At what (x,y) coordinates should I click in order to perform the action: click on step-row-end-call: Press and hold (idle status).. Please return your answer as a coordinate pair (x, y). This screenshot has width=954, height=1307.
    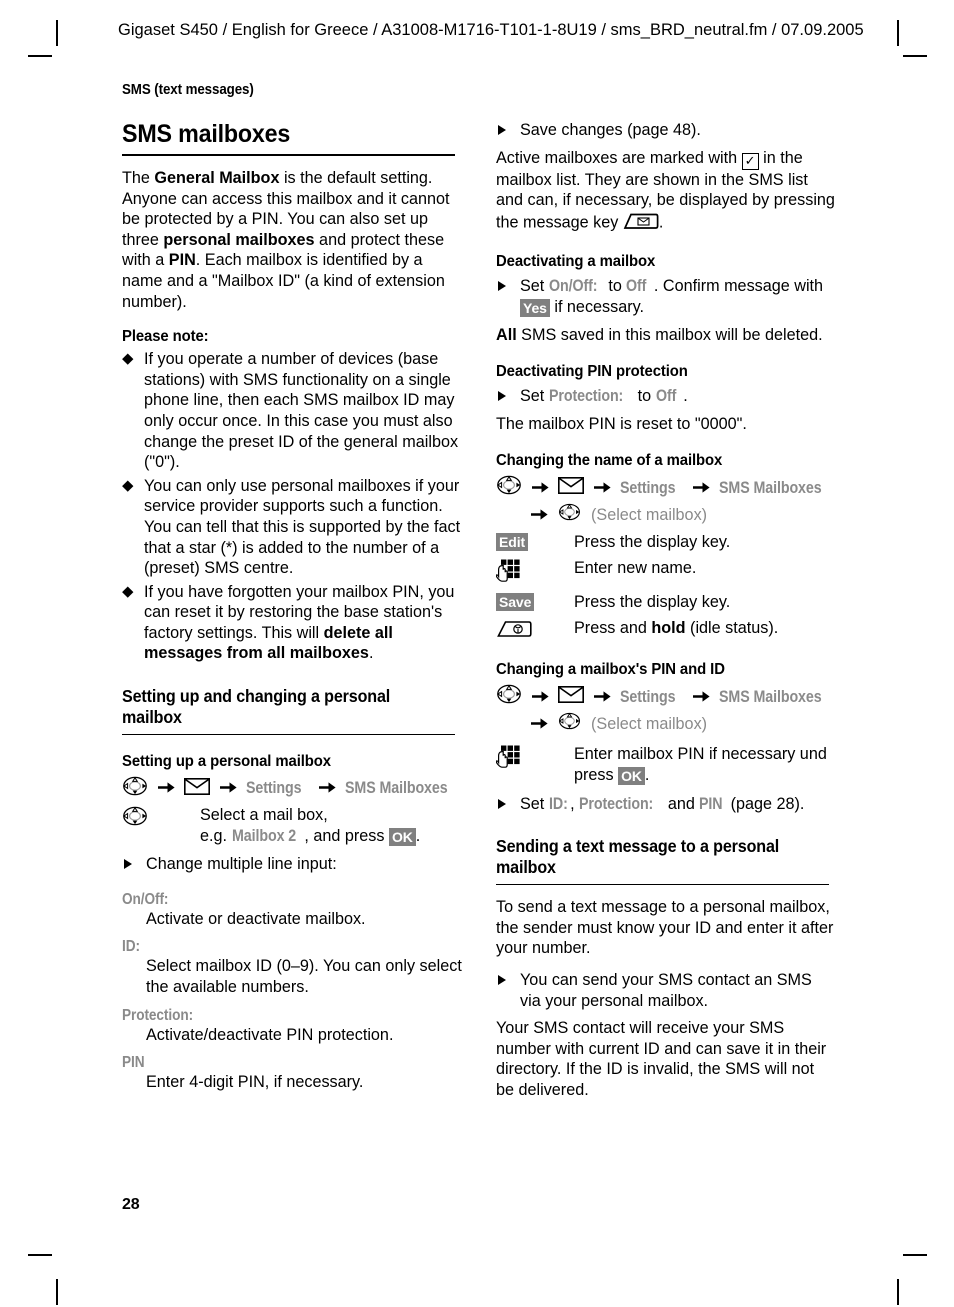
    Looking at the image, I should click on (666, 630).